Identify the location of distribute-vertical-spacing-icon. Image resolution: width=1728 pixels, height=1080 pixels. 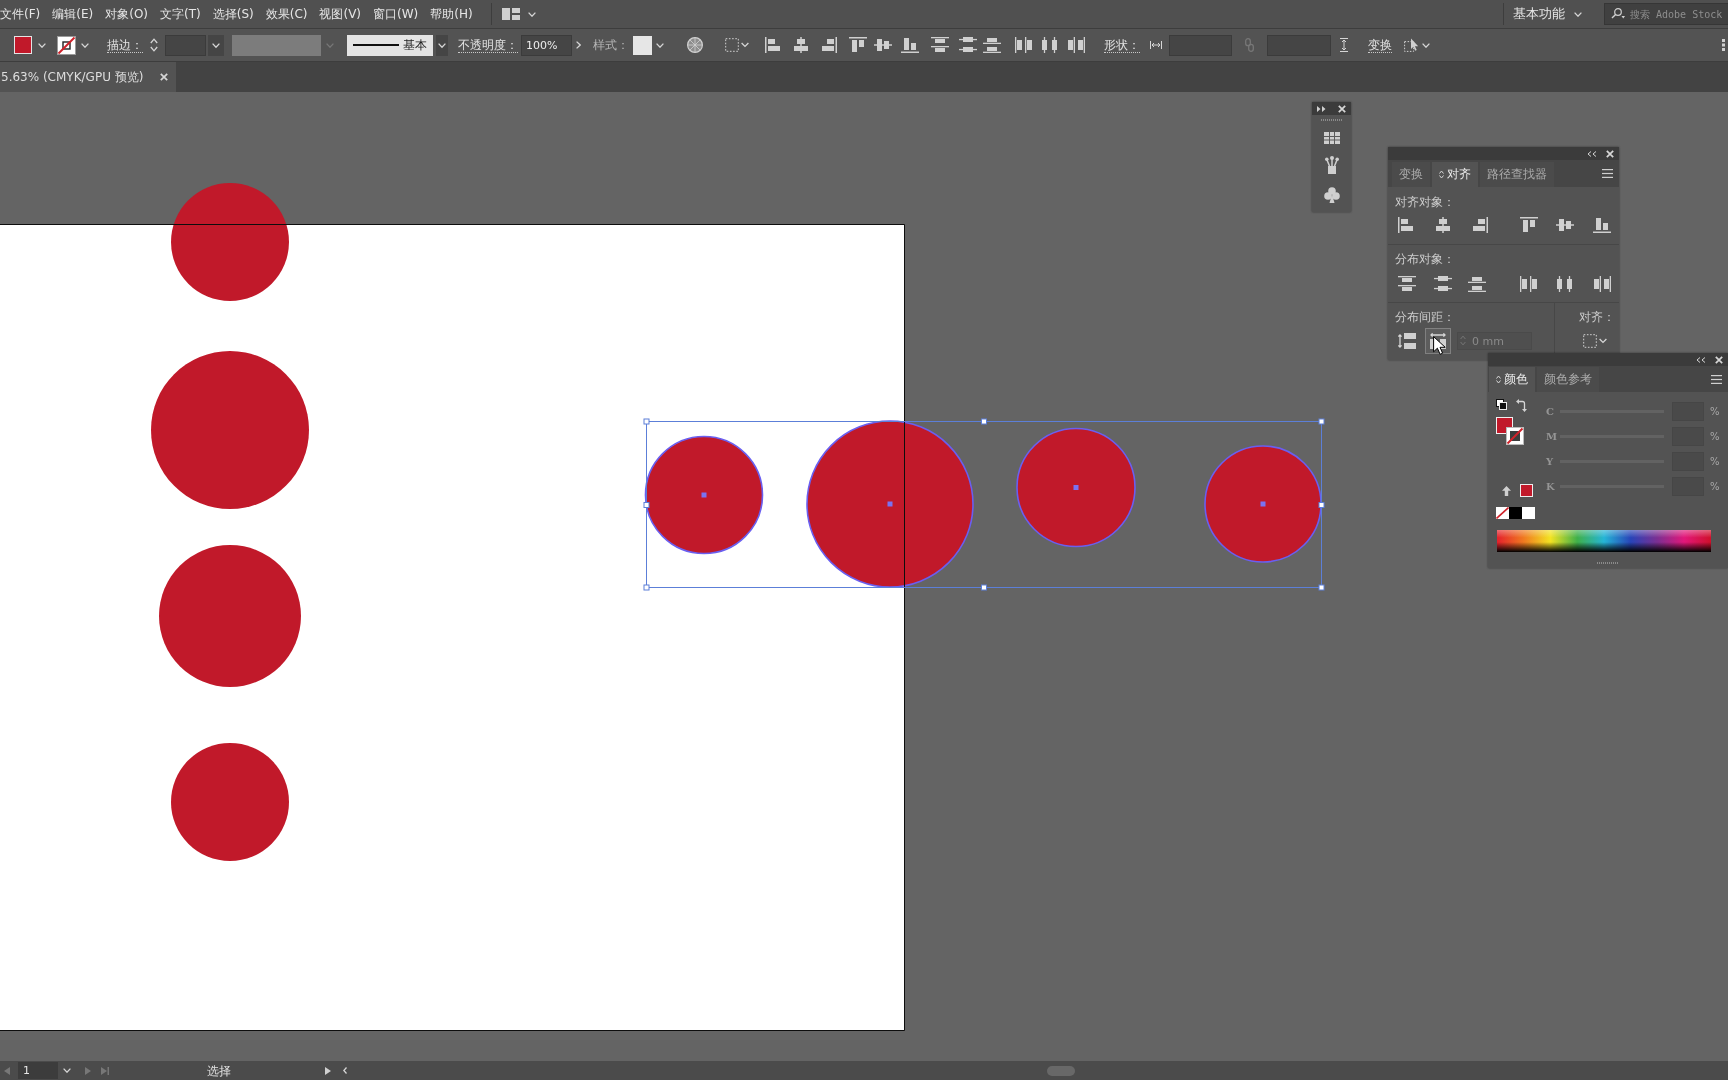
(1407, 341).